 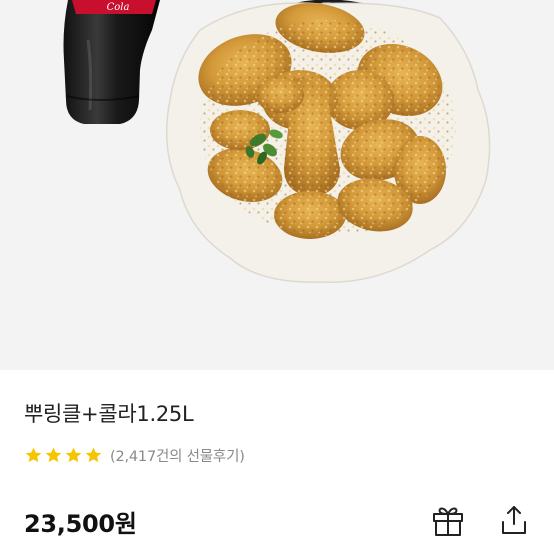 I want to click on gift-button, so click(x=448, y=520).